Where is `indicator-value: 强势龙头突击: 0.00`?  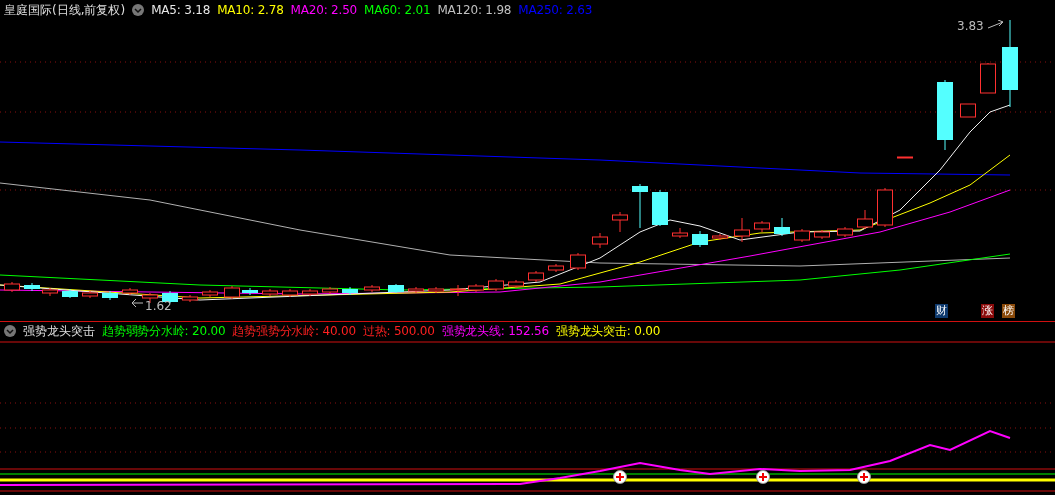
indicator-value: 强势龙头突击: 0.00 is located at coordinates (608, 331).